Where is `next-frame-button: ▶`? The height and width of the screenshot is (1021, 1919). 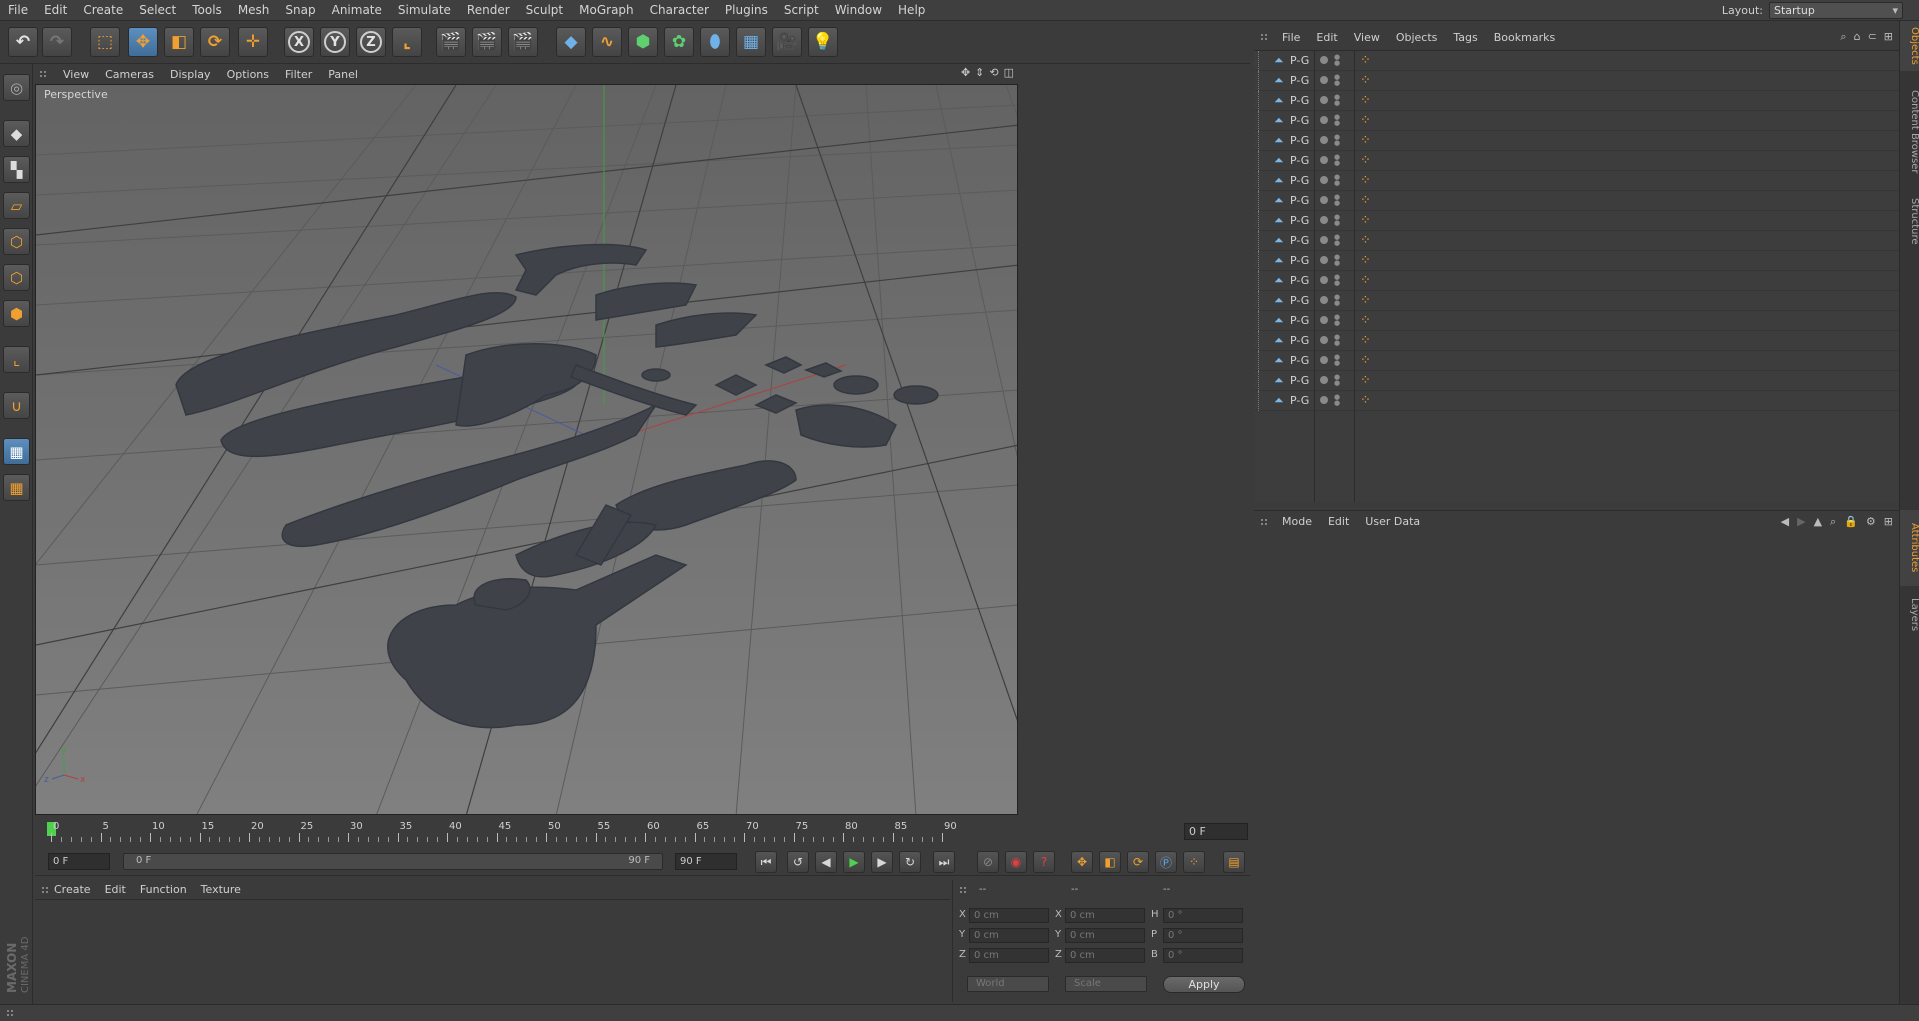
next-frame-button: ▶ is located at coordinates (882, 862).